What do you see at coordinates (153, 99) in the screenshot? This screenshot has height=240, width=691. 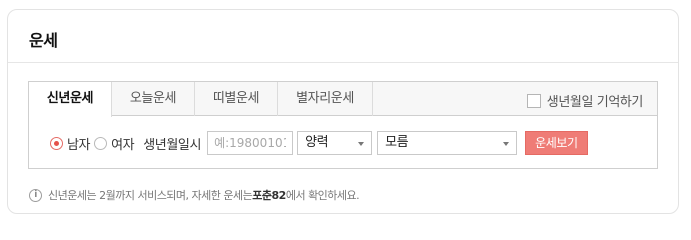 I see `tab-today-fortune: 오늘운세` at bounding box center [153, 99].